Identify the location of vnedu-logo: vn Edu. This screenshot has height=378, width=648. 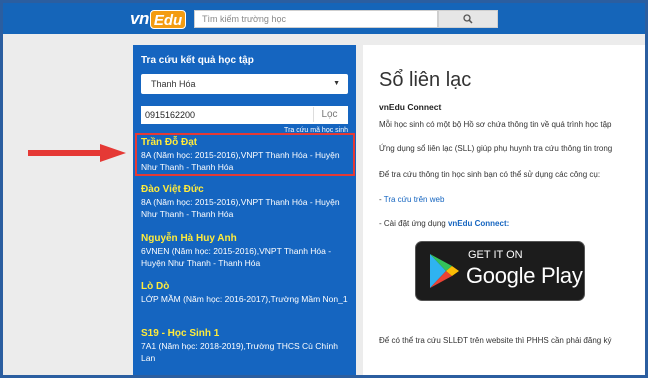
(158, 19).